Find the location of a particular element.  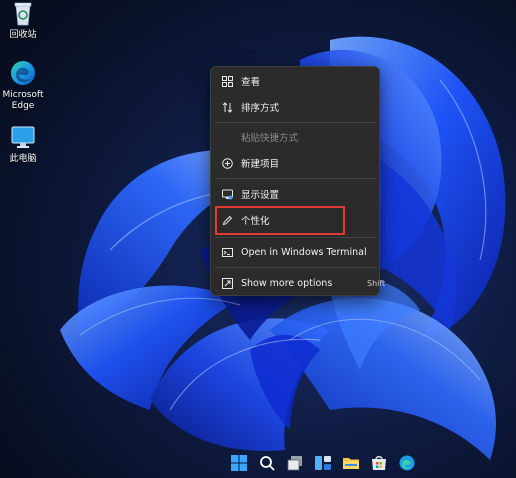

view-grid-icon is located at coordinates (227, 81).